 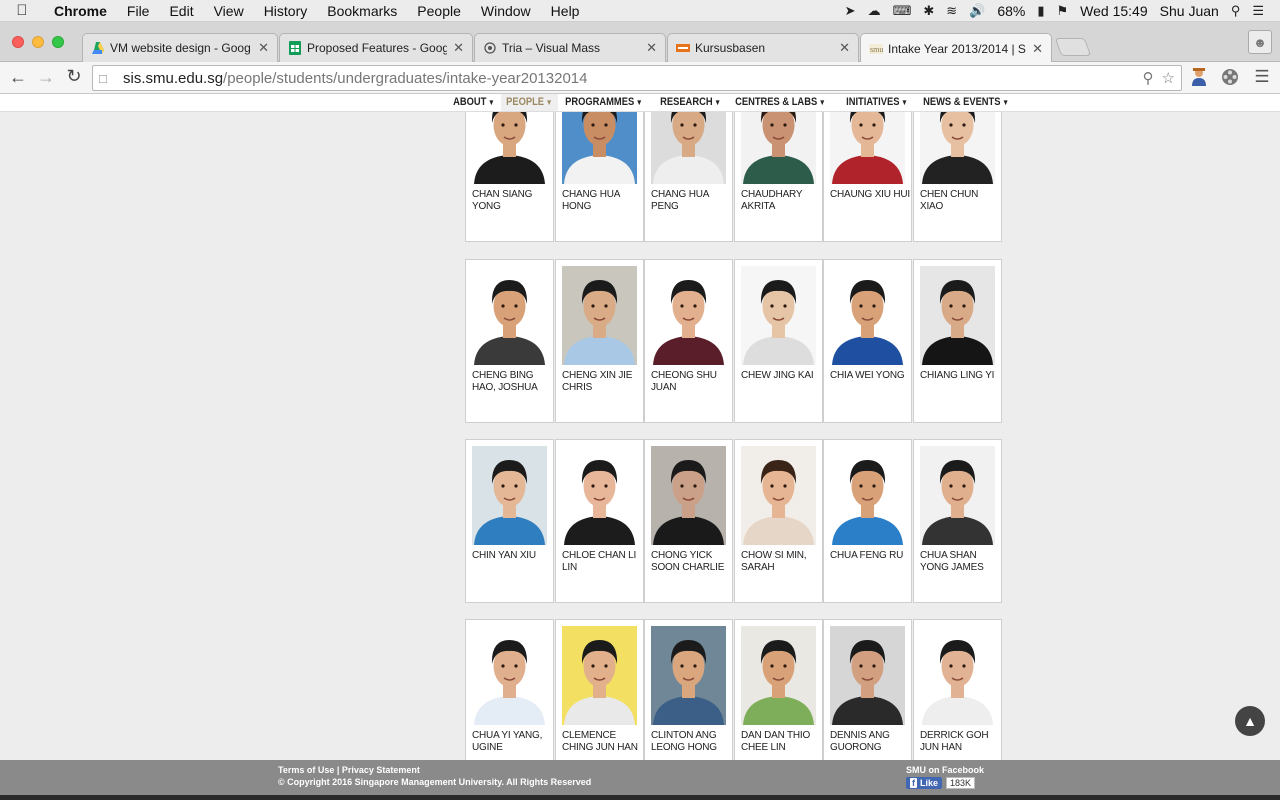 I want to click on bookmark-star-icon: ☆, so click(x=1168, y=78).